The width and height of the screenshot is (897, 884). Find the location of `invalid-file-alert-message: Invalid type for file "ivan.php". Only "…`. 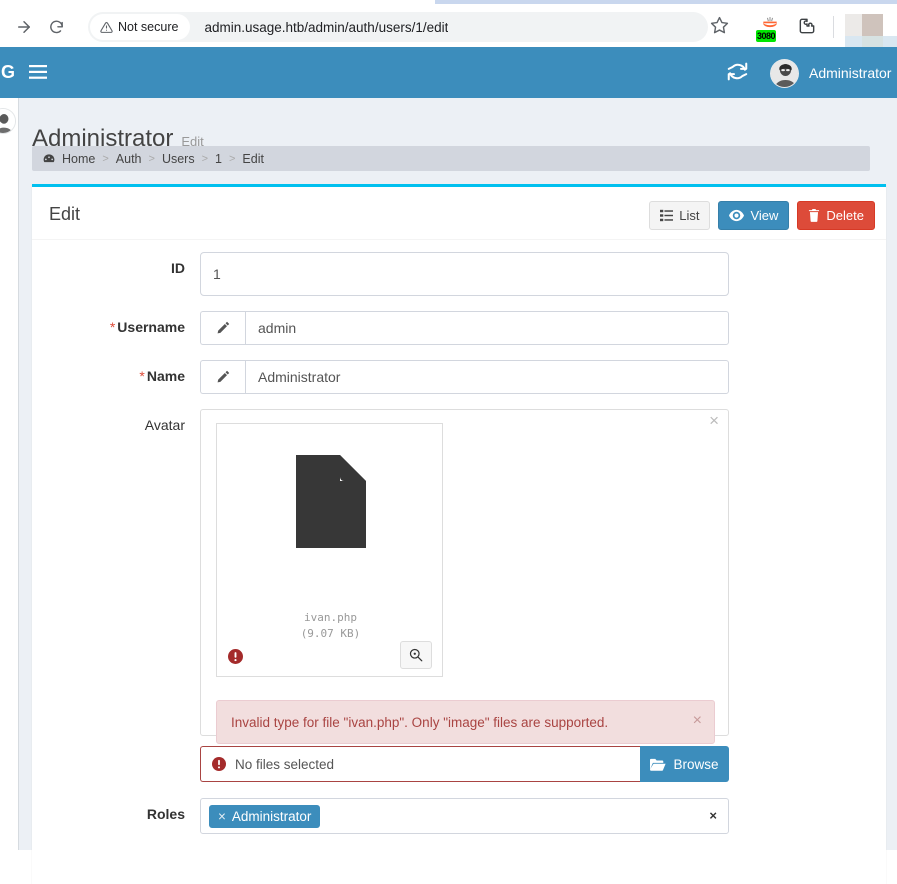

invalid-file-alert-message: Invalid type for file "ivan.php". Only "… is located at coordinates (420, 722).